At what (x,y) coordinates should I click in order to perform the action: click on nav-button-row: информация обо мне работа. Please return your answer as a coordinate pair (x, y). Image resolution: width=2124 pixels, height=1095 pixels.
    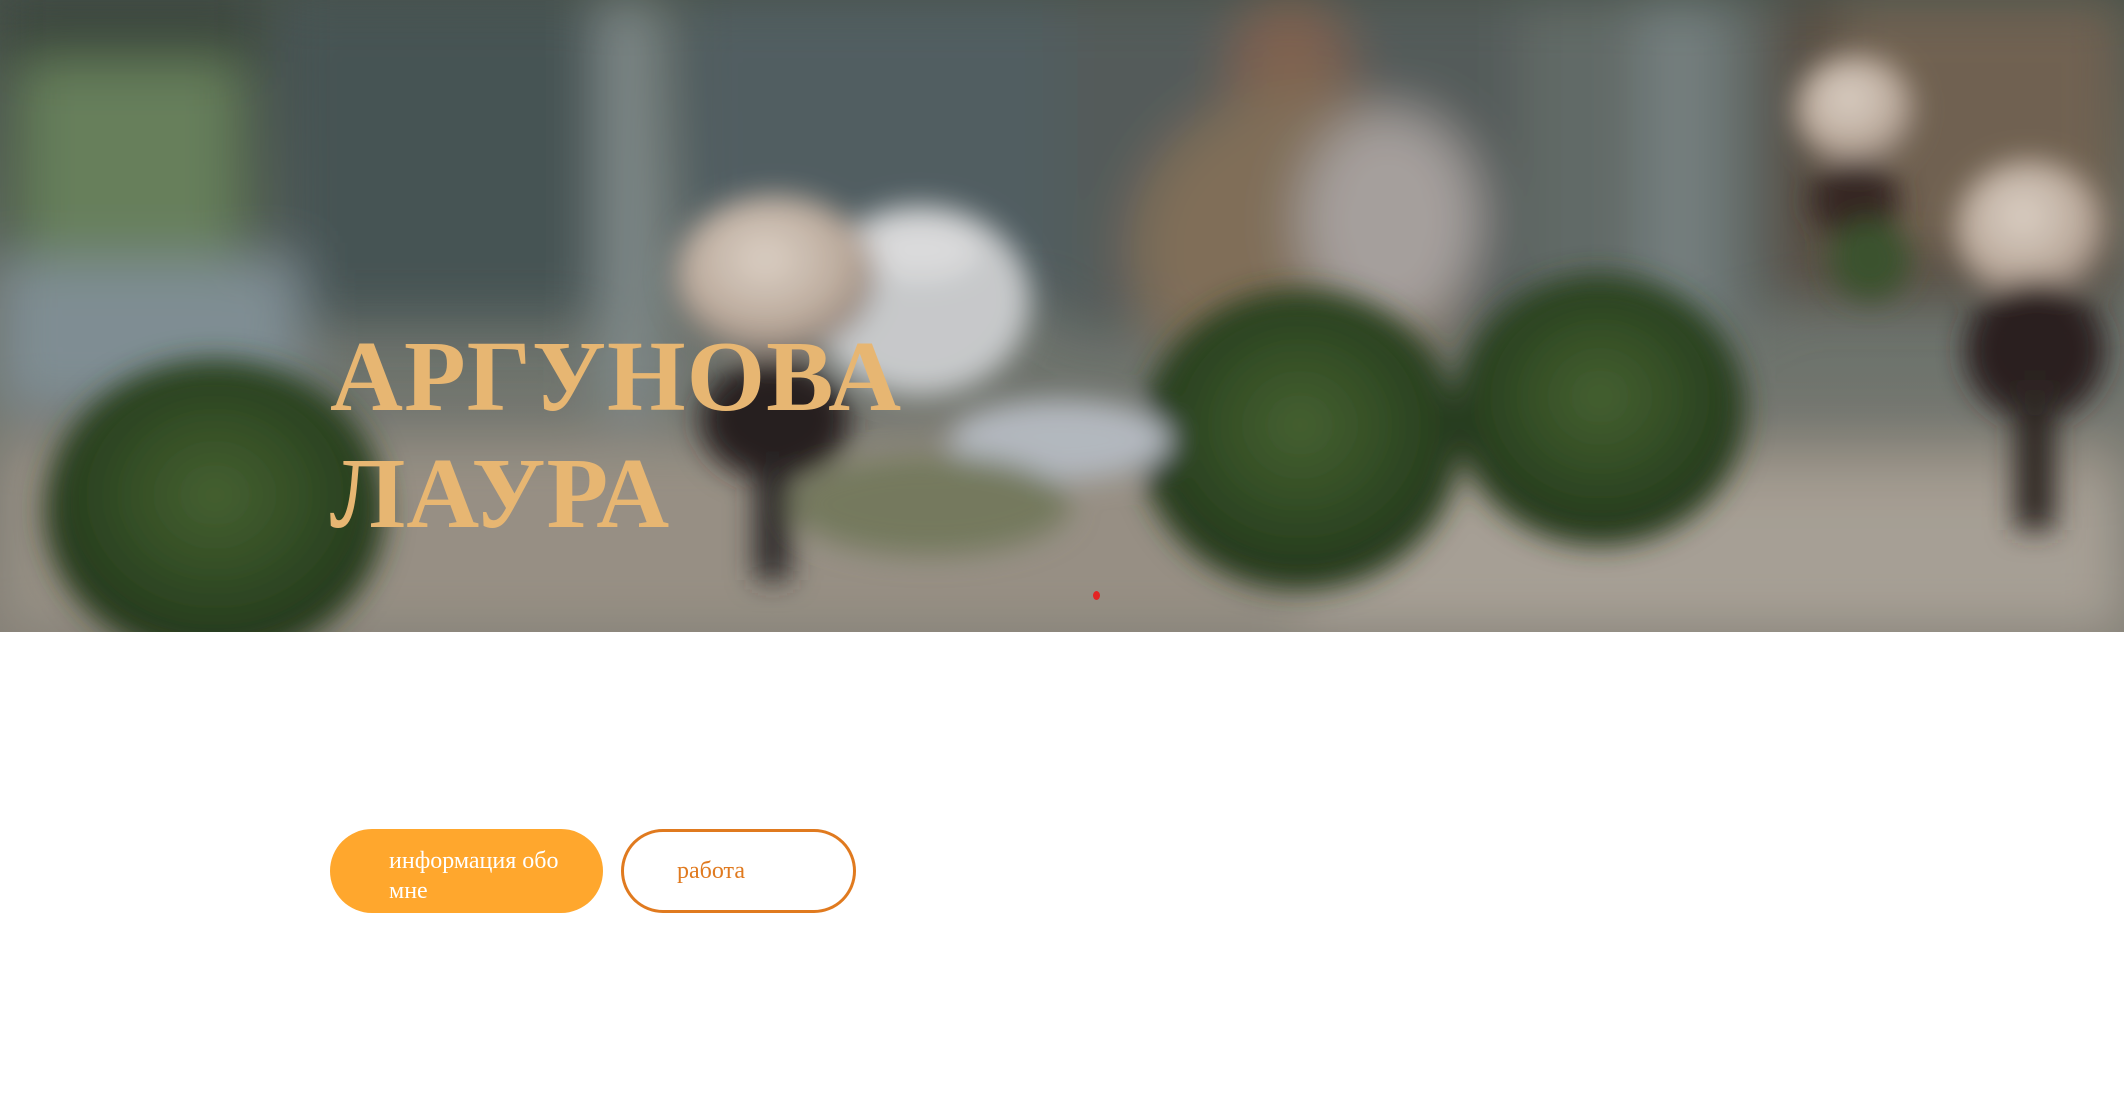
    Looking at the image, I should click on (593, 871).